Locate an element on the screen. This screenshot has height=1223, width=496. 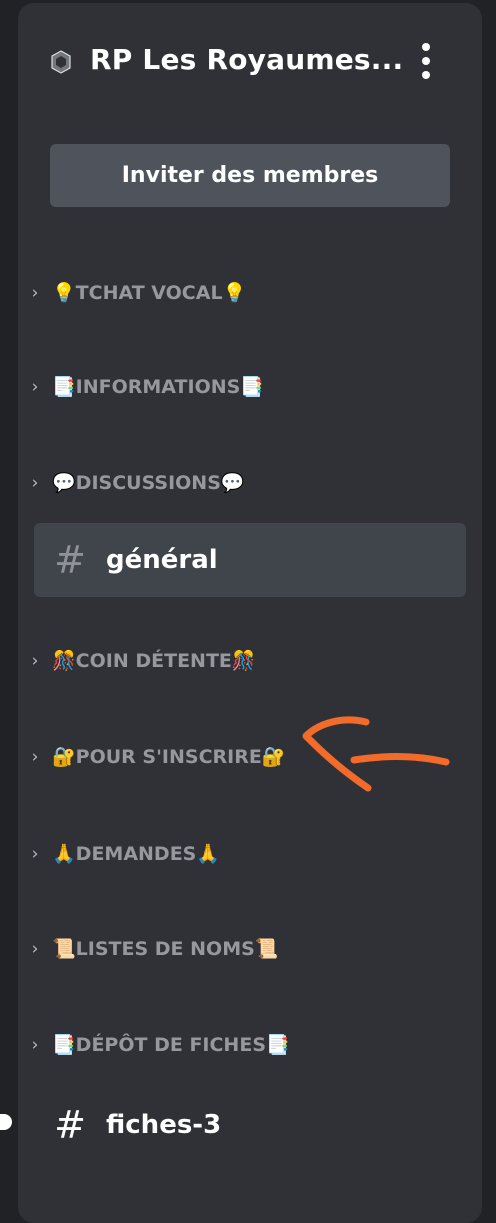
category-label: COIN DÉTENTE is located at coordinates (153, 661).